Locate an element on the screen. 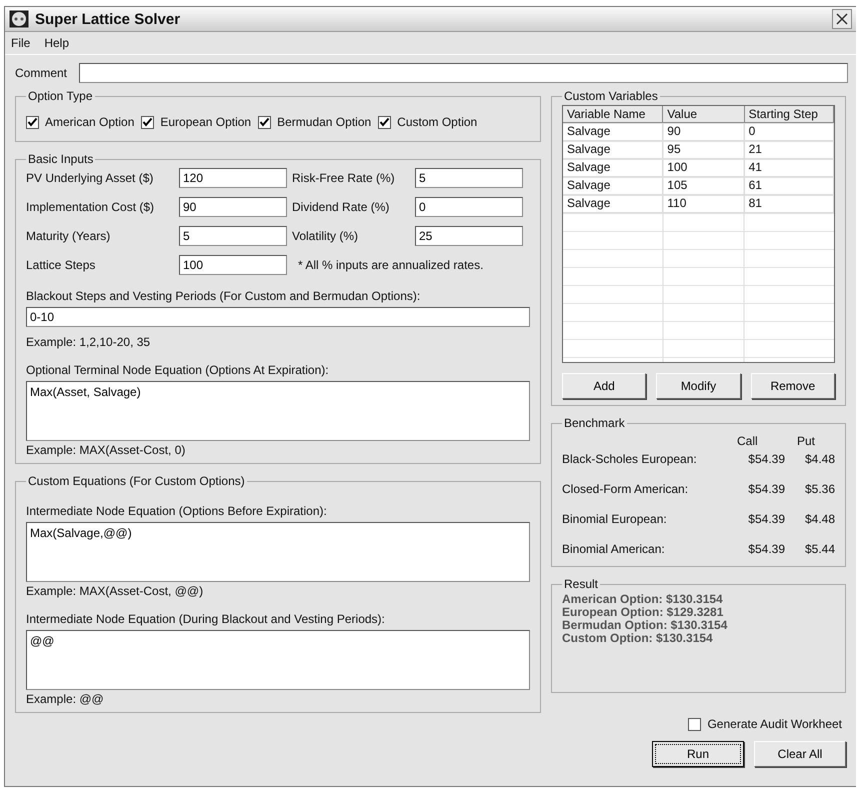  example-text: Example: @@ is located at coordinates (65, 699).